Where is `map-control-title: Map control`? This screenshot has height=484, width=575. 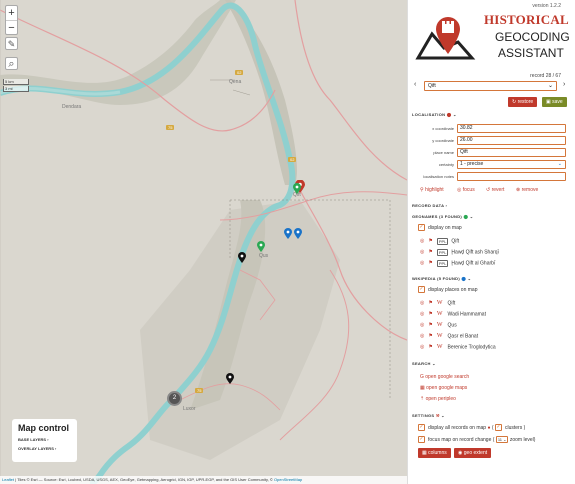 map-control-title: Map control is located at coordinates (43, 428).